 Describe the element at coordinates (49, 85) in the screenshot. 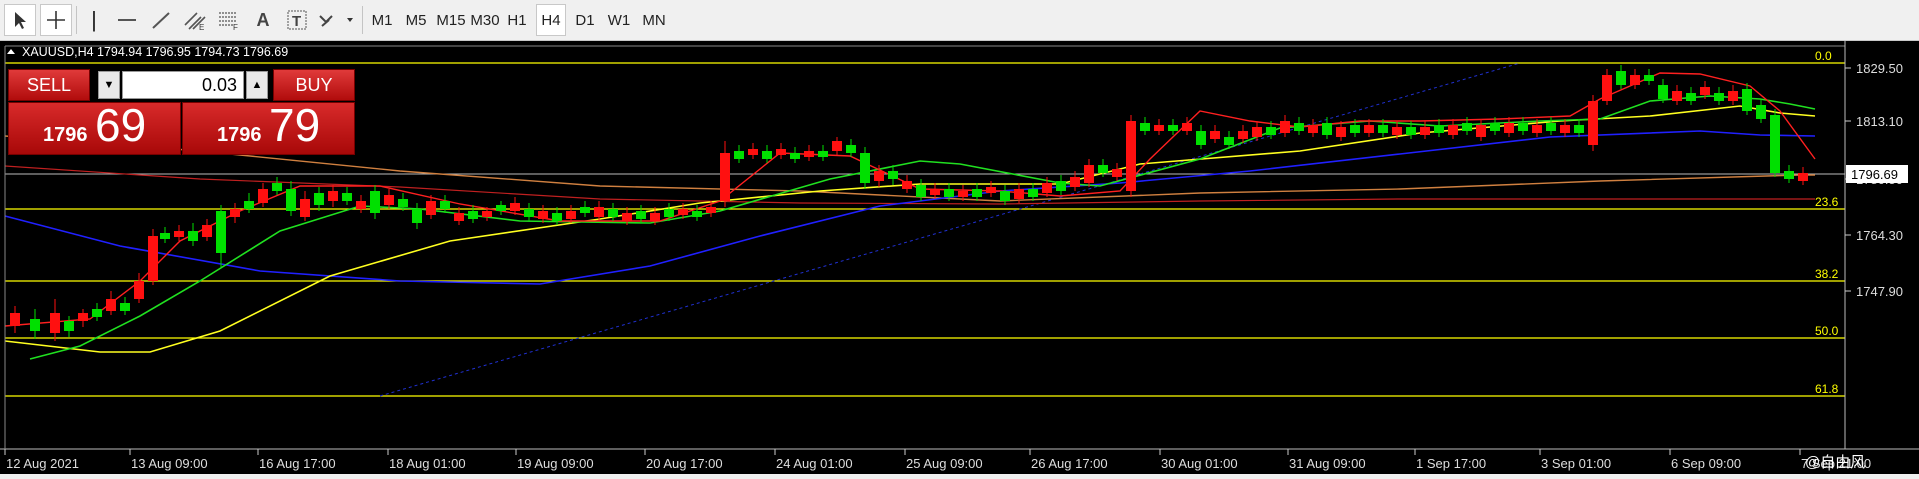

I see `sell-button: SELL` at that location.